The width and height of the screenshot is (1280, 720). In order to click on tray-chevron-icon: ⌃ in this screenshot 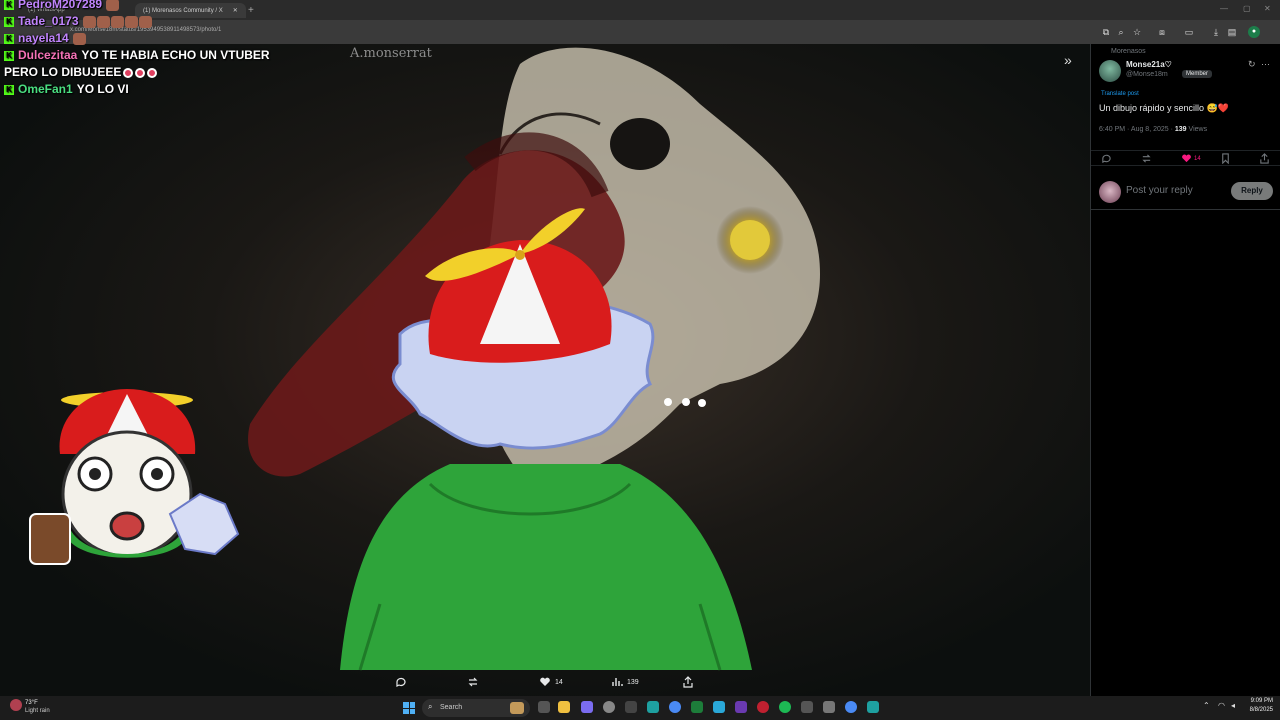, I will do `click(1206, 705)`.